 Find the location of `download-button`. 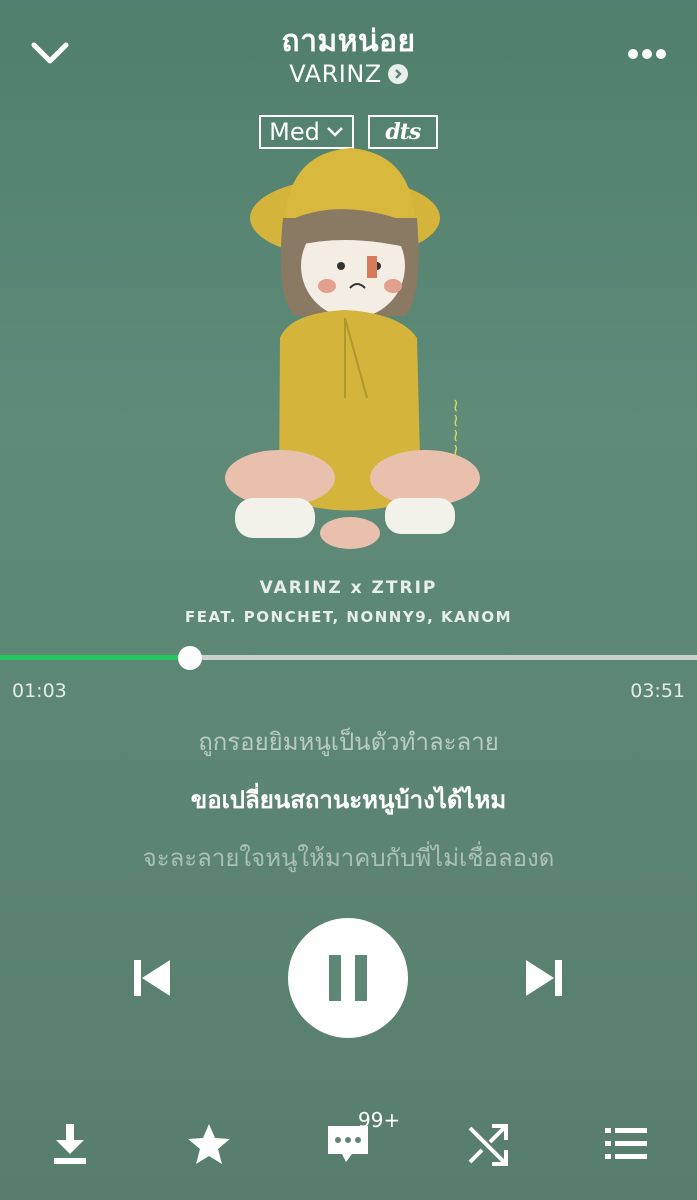

download-button is located at coordinates (70, 1144).